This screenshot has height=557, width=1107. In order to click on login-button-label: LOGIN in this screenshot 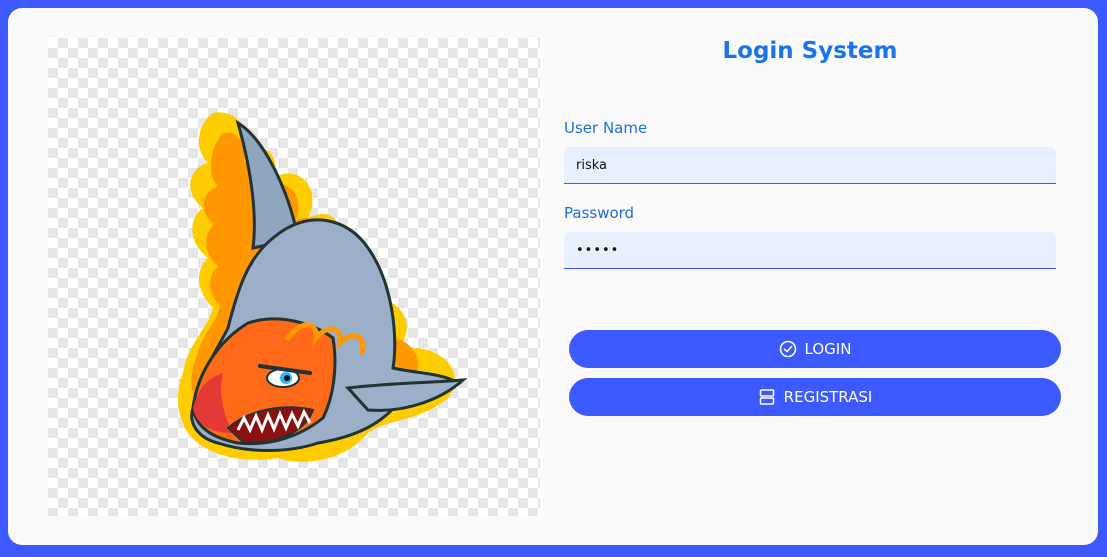, I will do `click(828, 349)`.